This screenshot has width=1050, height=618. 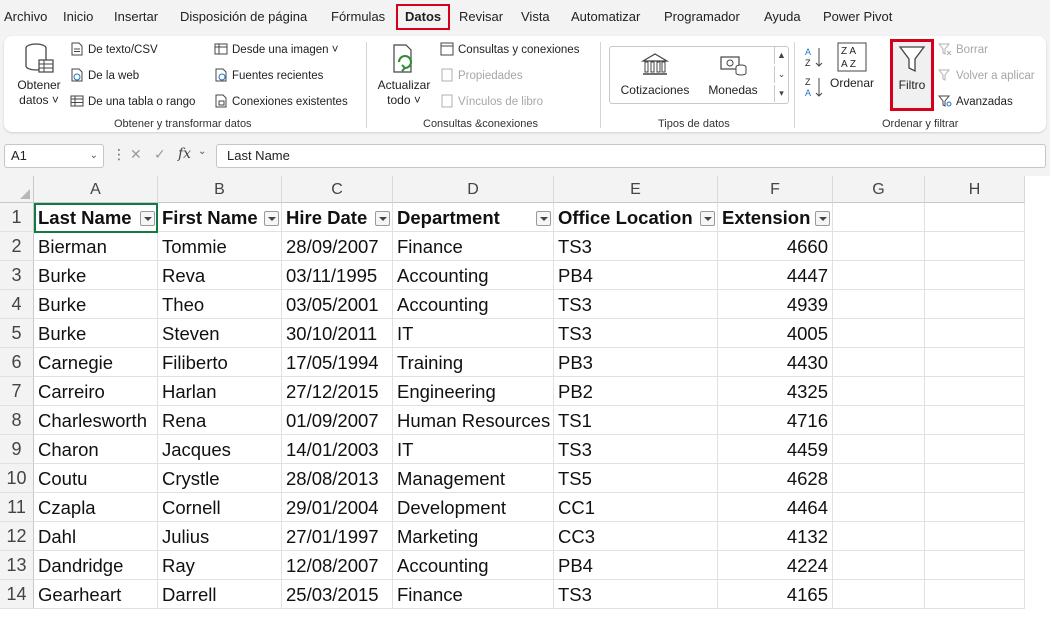 What do you see at coordinates (136, 154) in the screenshot?
I see `cancel-icon: ✕` at bounding box center [136, 154].